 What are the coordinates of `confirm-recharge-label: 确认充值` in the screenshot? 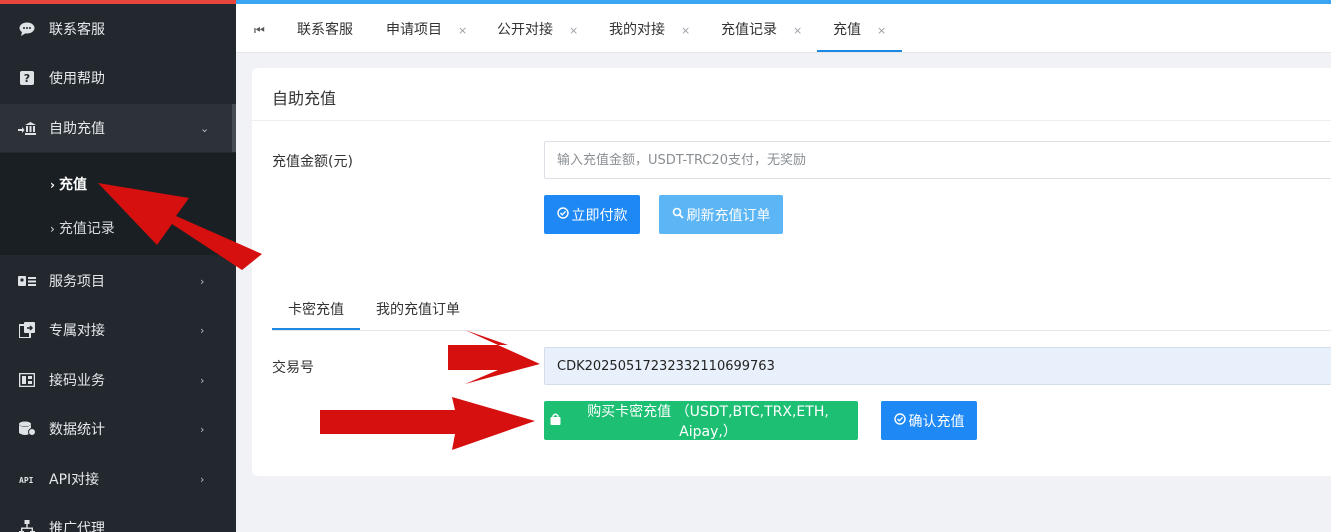 It's located at (936, 421).